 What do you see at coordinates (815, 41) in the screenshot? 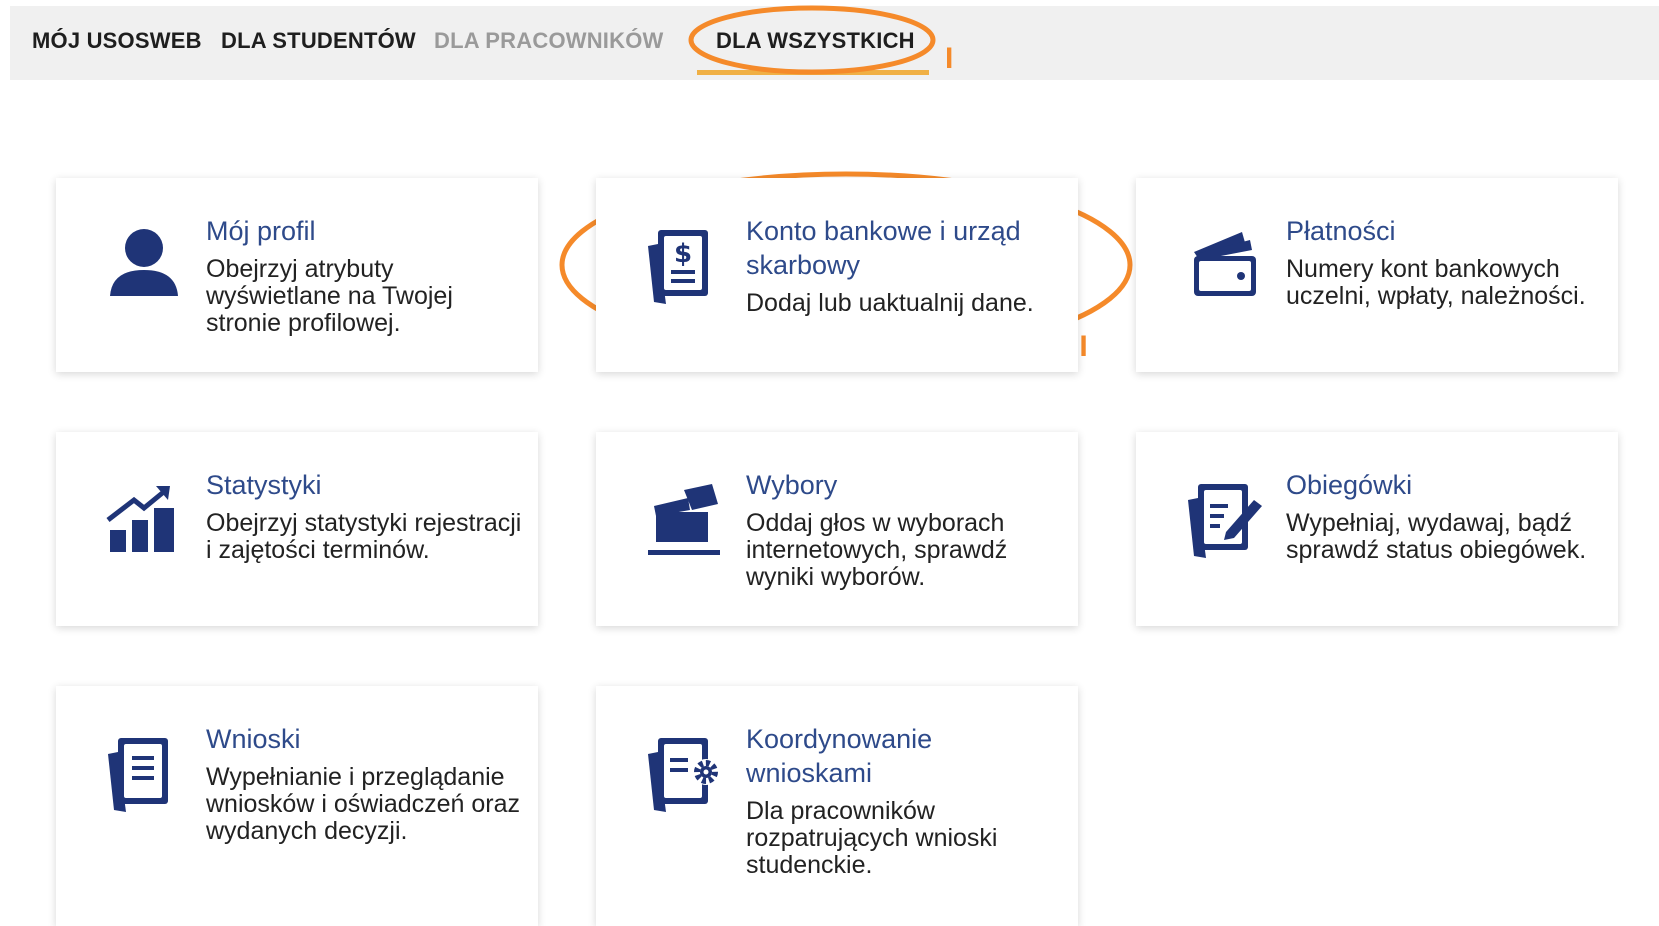
I see `tab-dla-wszystkich: DLA WSZYSTKICH` at bounding box center [815, 41].